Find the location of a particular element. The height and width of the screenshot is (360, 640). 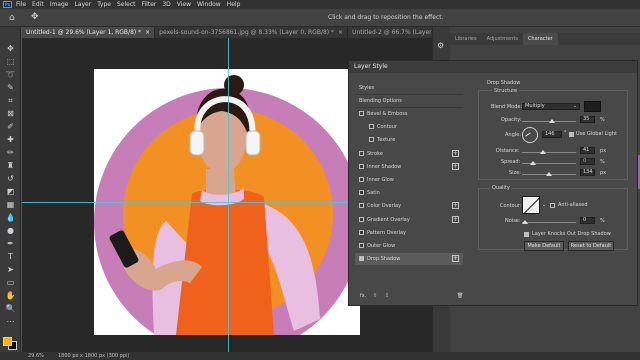

spread-thumb is located at coordinates (533, 163).